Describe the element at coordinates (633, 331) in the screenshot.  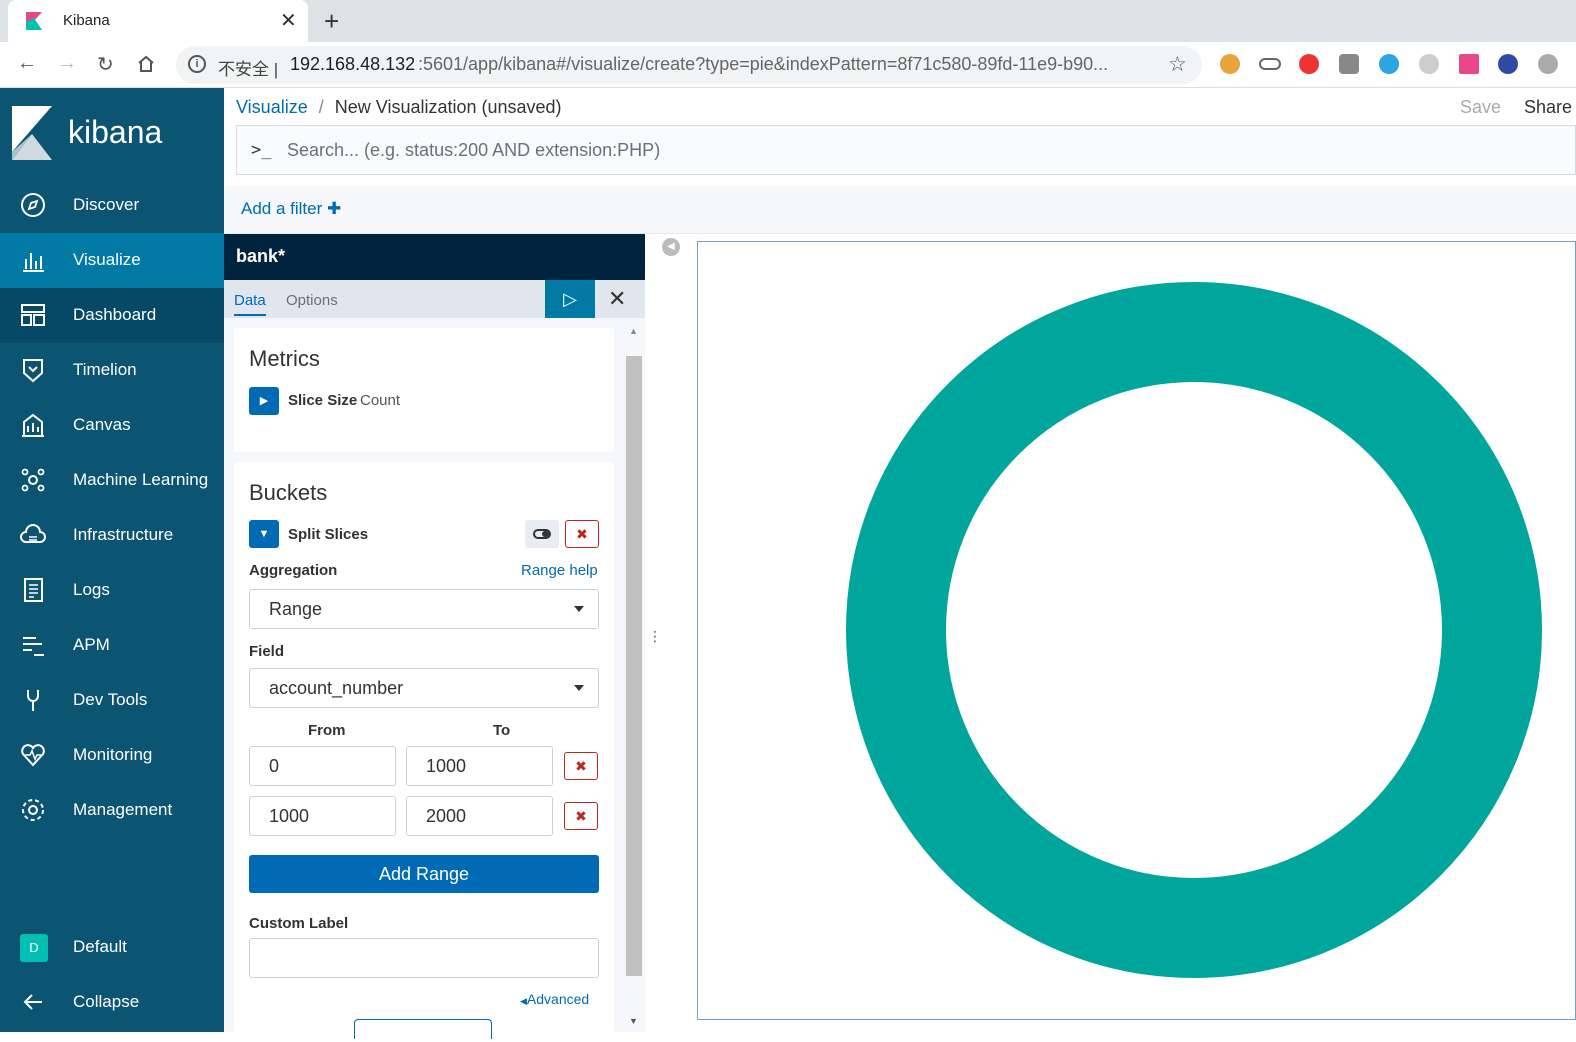
I see `scroll-up-icon: ▲` at that location.